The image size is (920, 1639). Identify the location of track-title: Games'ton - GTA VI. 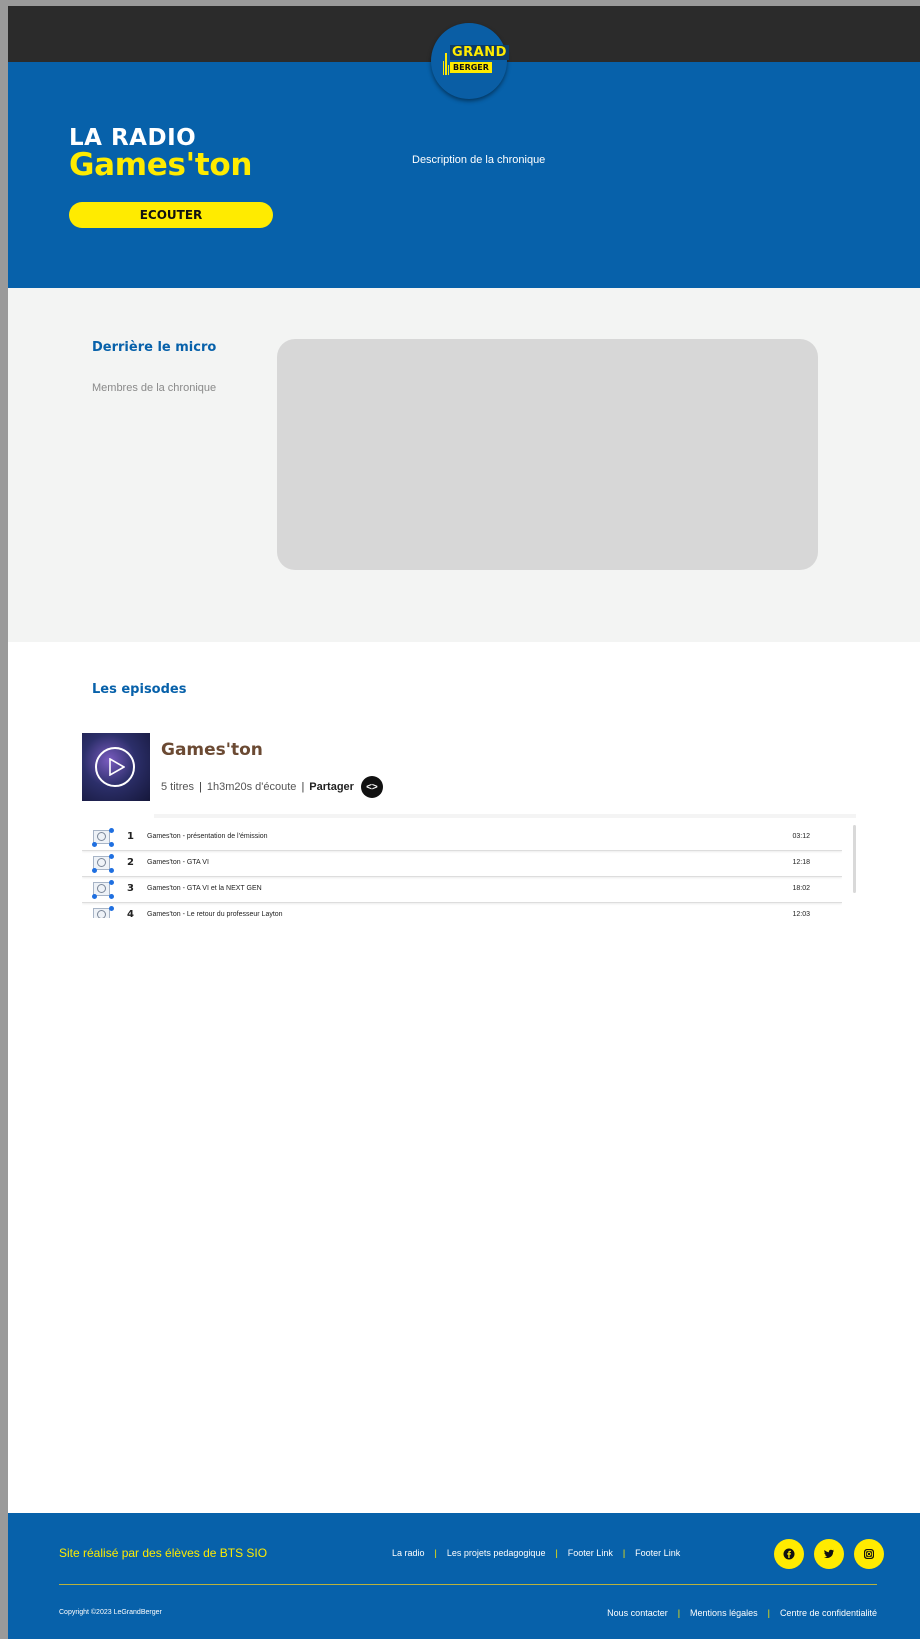
(178, 862).